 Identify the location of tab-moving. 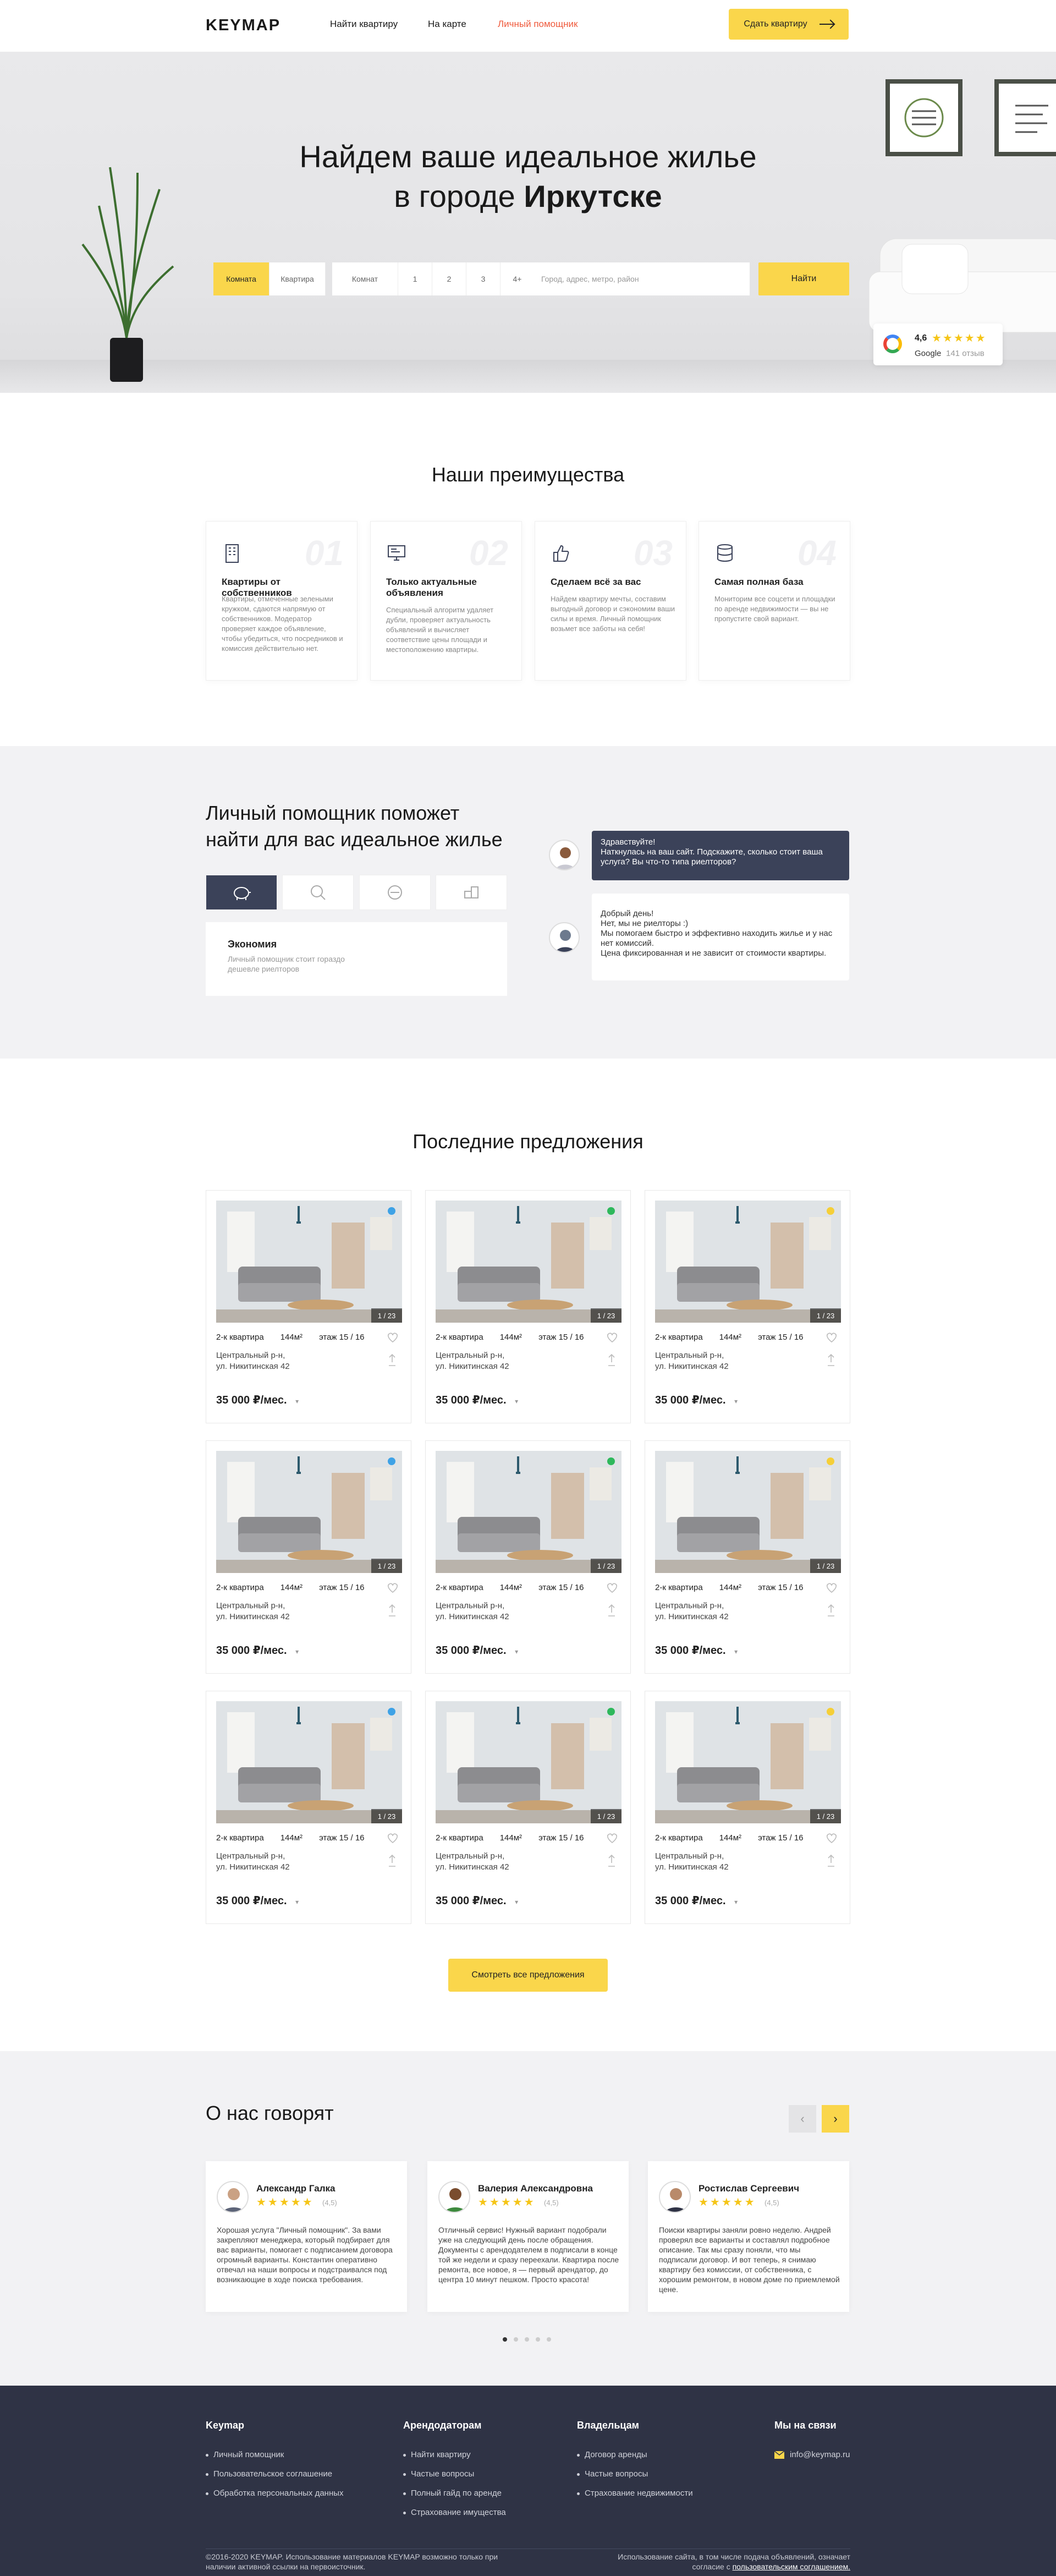
(471, 893).